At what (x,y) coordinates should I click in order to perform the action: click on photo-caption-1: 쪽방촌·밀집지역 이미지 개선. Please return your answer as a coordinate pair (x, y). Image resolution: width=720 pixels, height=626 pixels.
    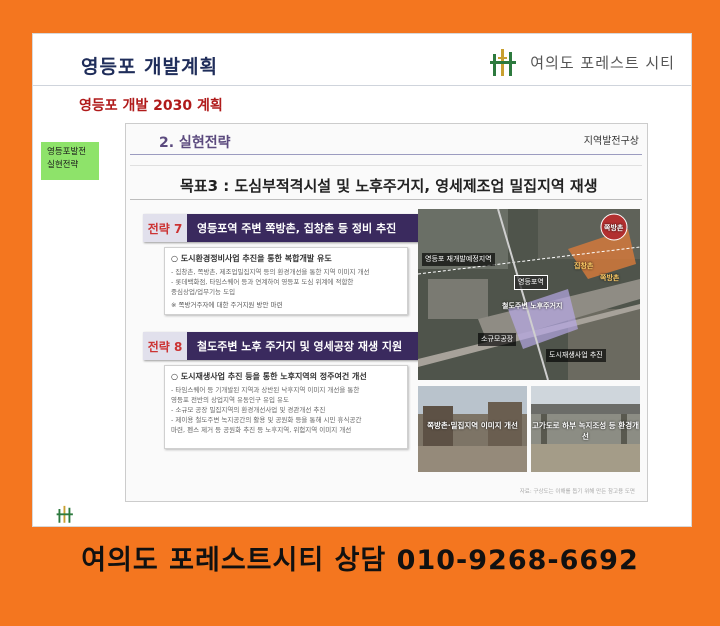
    Looking at the image, I should click on (472, 425).